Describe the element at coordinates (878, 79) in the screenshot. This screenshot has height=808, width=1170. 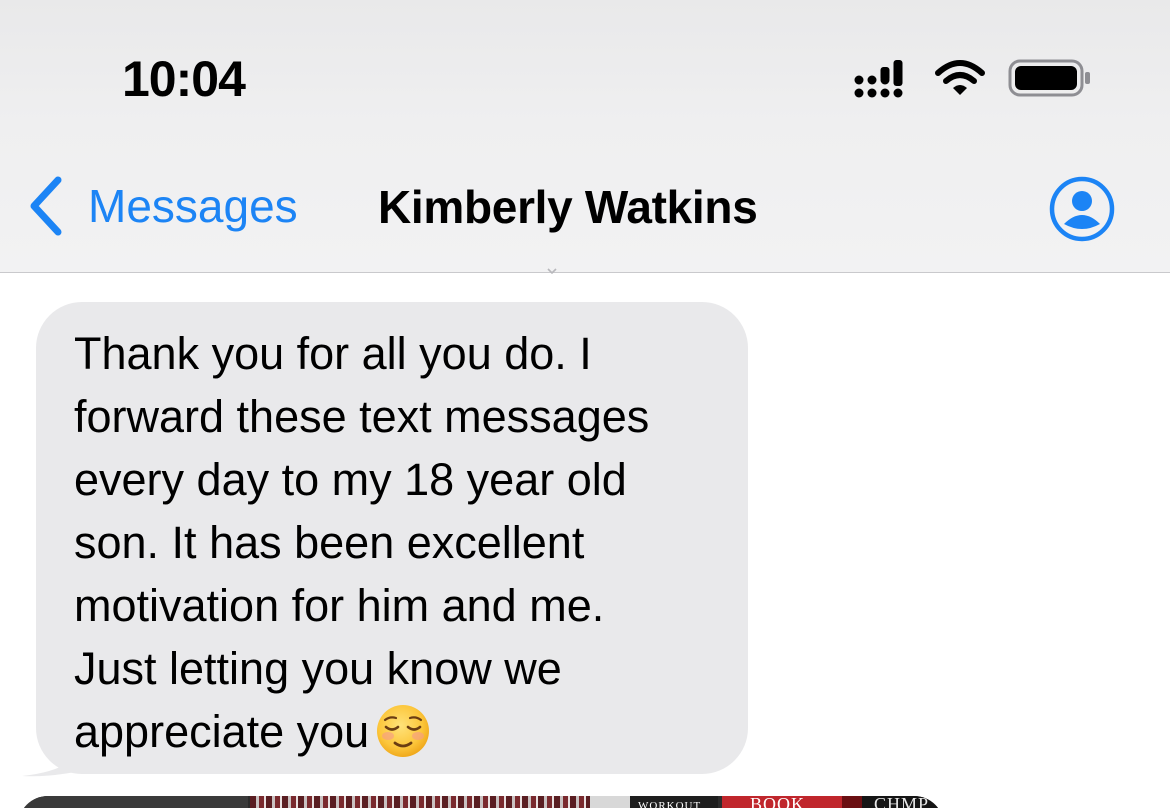
I see `cellular-signal-icon` at that location.